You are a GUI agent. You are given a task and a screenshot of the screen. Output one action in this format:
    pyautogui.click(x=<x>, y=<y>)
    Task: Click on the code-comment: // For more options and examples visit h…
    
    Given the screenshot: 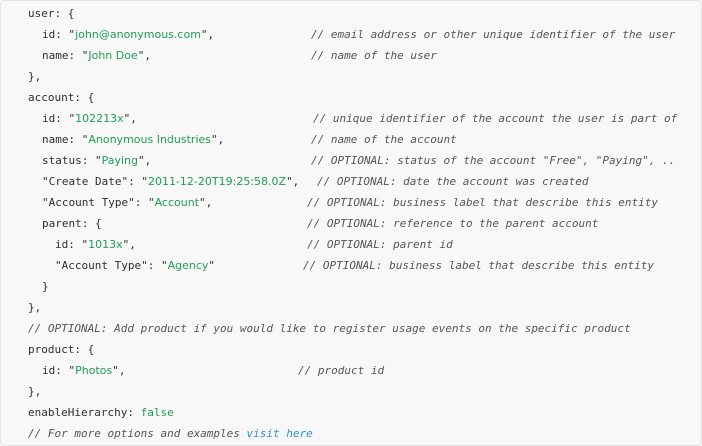 What is the action you would take?
    pyautogui.click(x=170, y=433)
    